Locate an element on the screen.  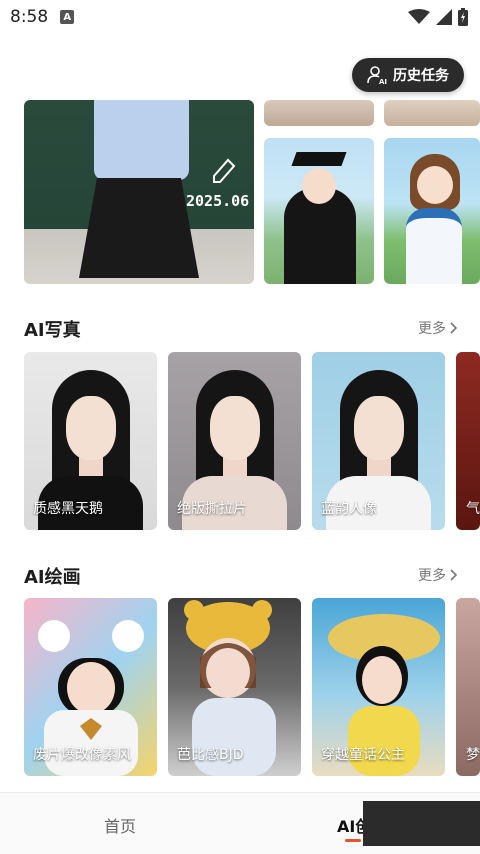
more-link-ai-painting: 更多 is located at coordinates (438, 575).